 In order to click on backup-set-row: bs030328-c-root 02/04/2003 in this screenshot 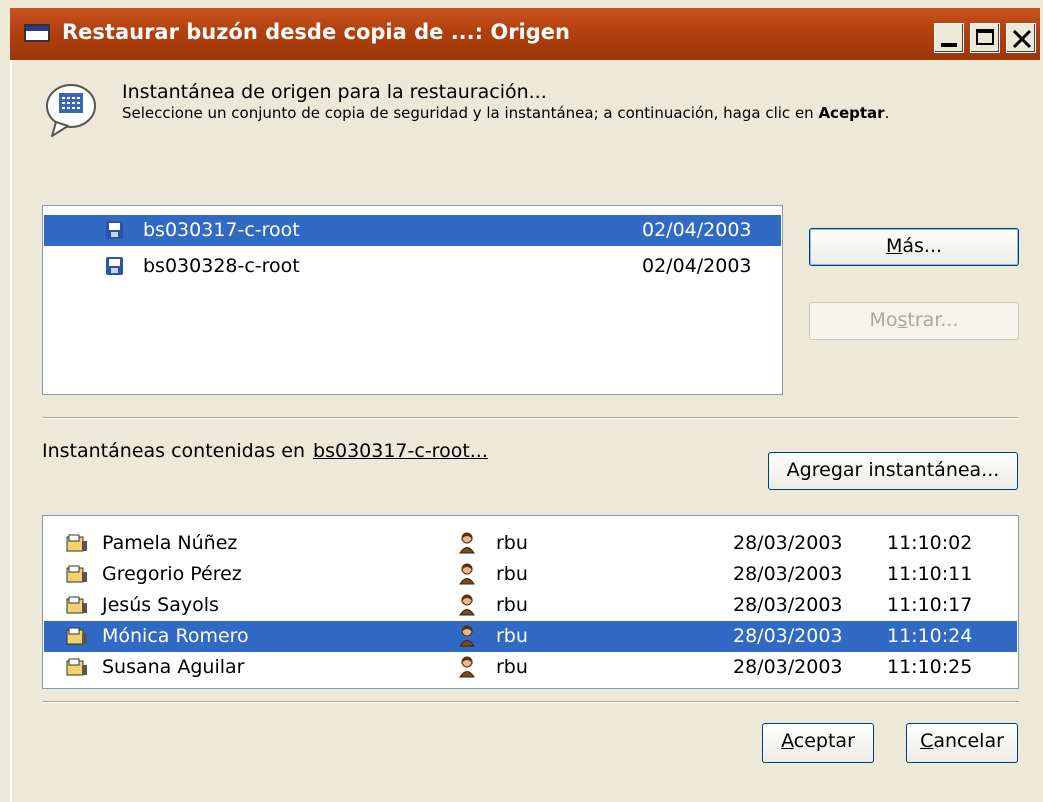, I will do `click(412, 266)`.